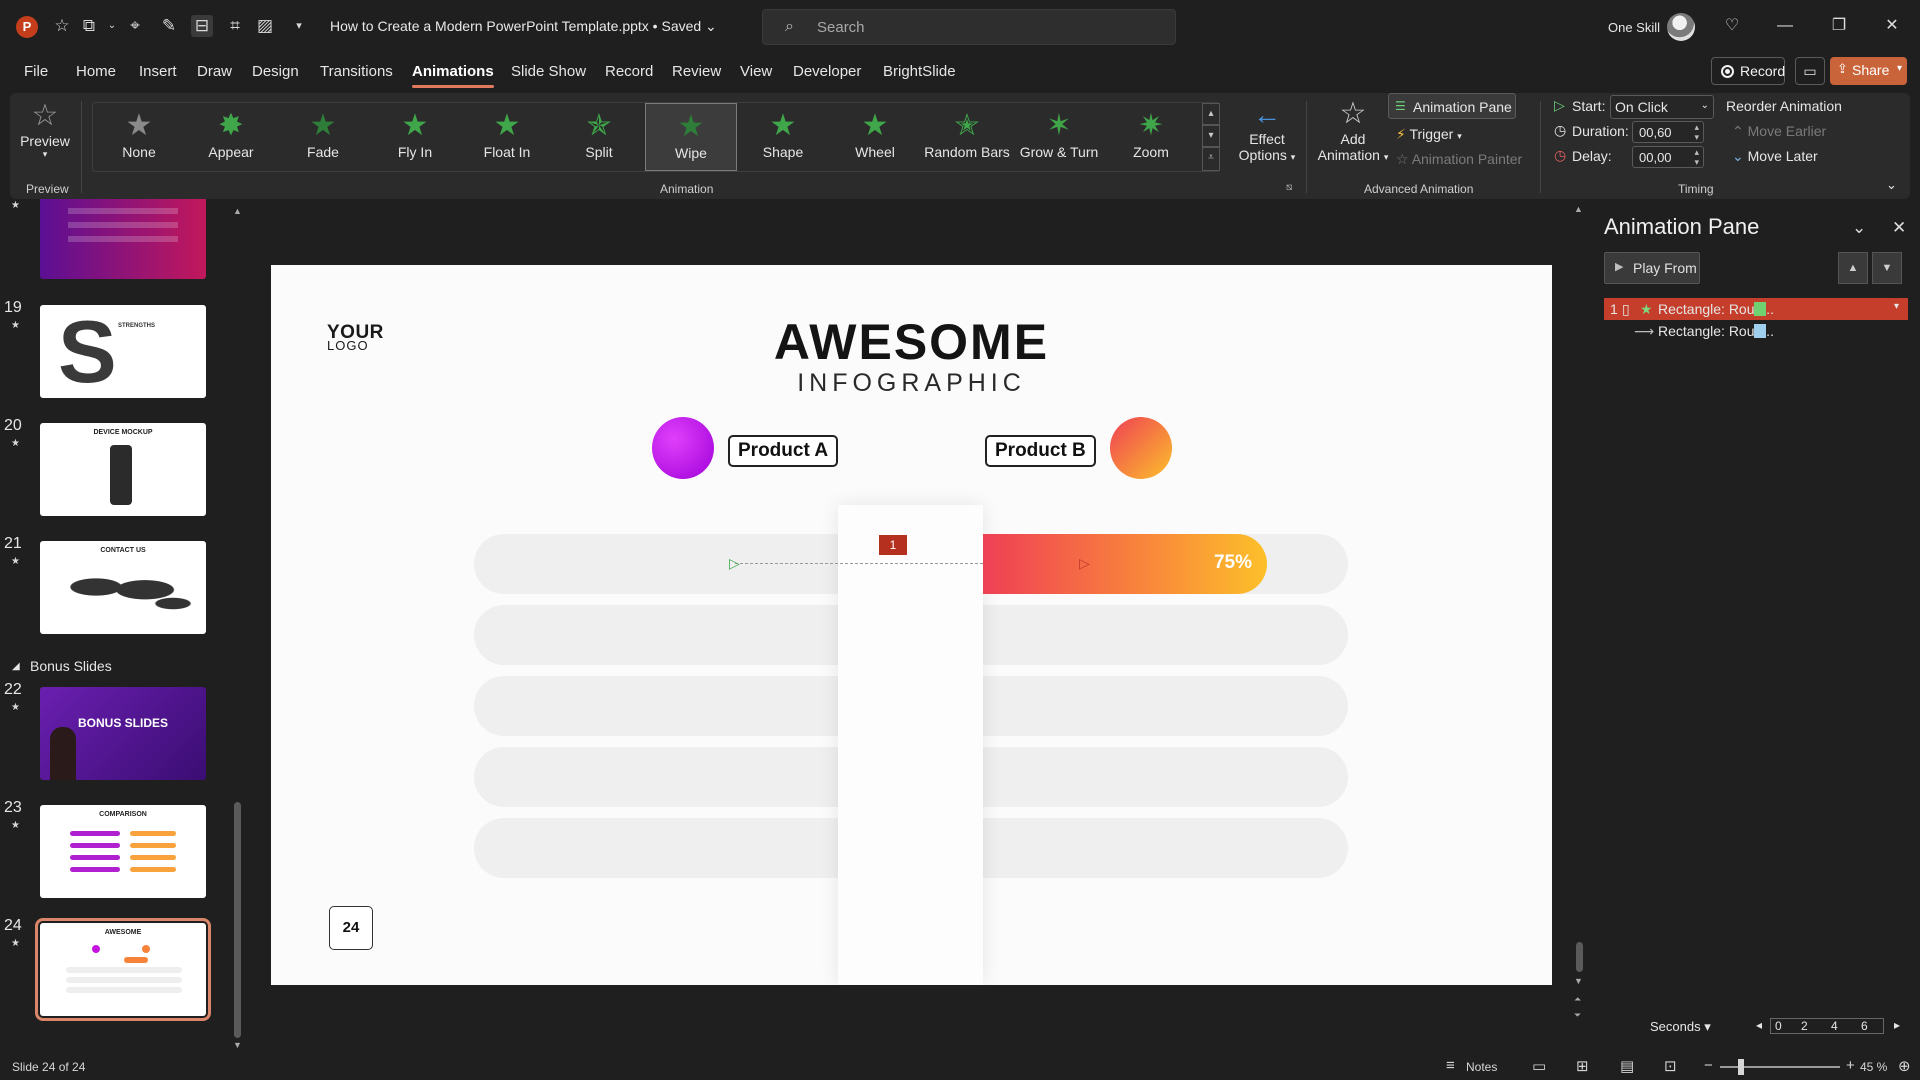  I want to click on tab-slide-show: Slide Show, so click(548, 71).